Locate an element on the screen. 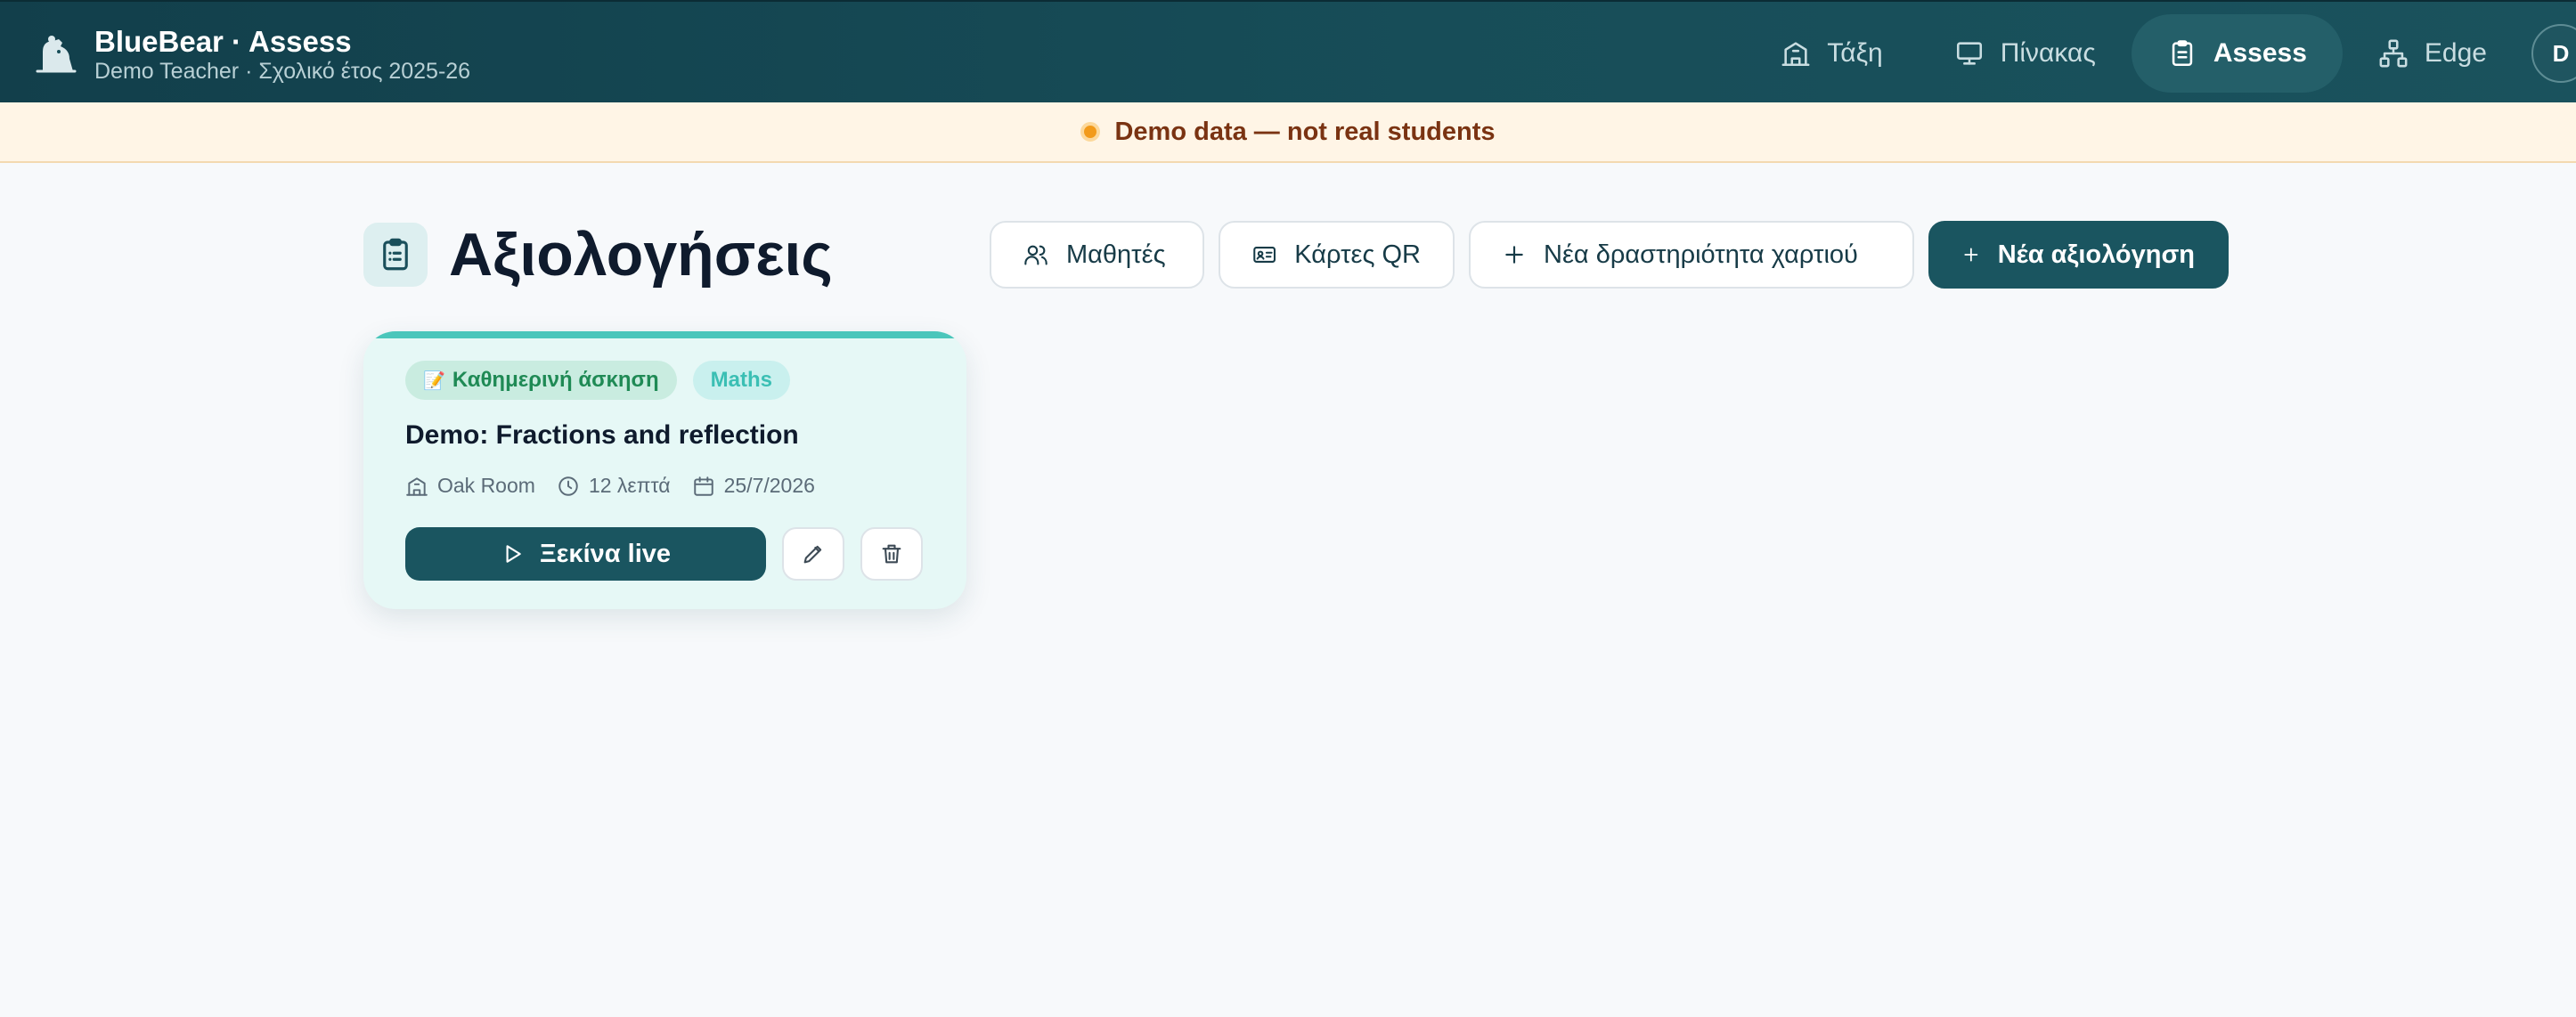 This screenshot has height=1017, width=2576. nav-item-label: Πίνακας is located at coordinates (2048, 53).